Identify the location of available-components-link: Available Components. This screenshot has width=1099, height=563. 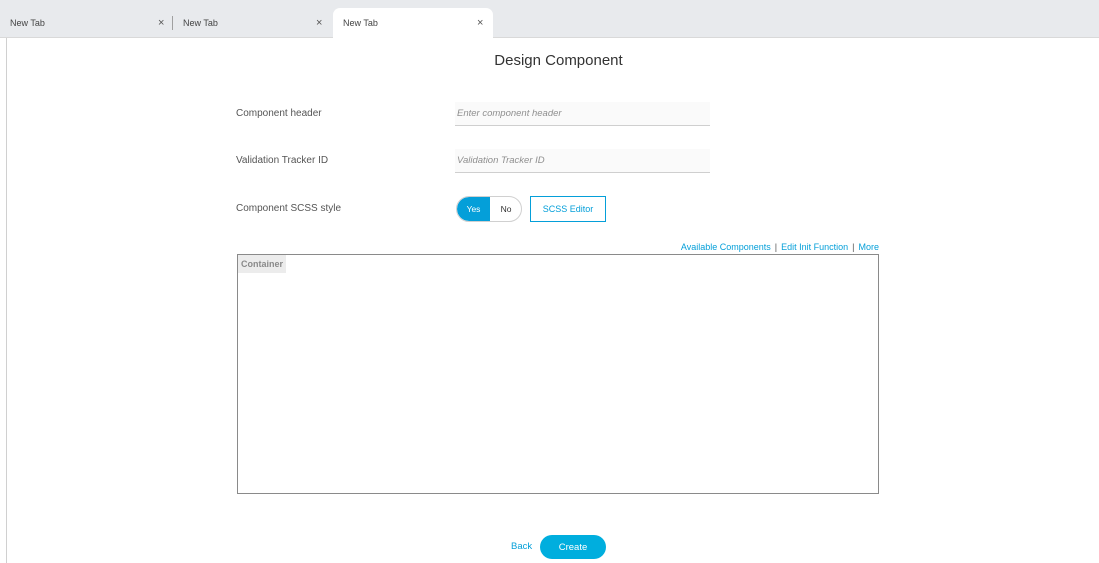
(726, 247).